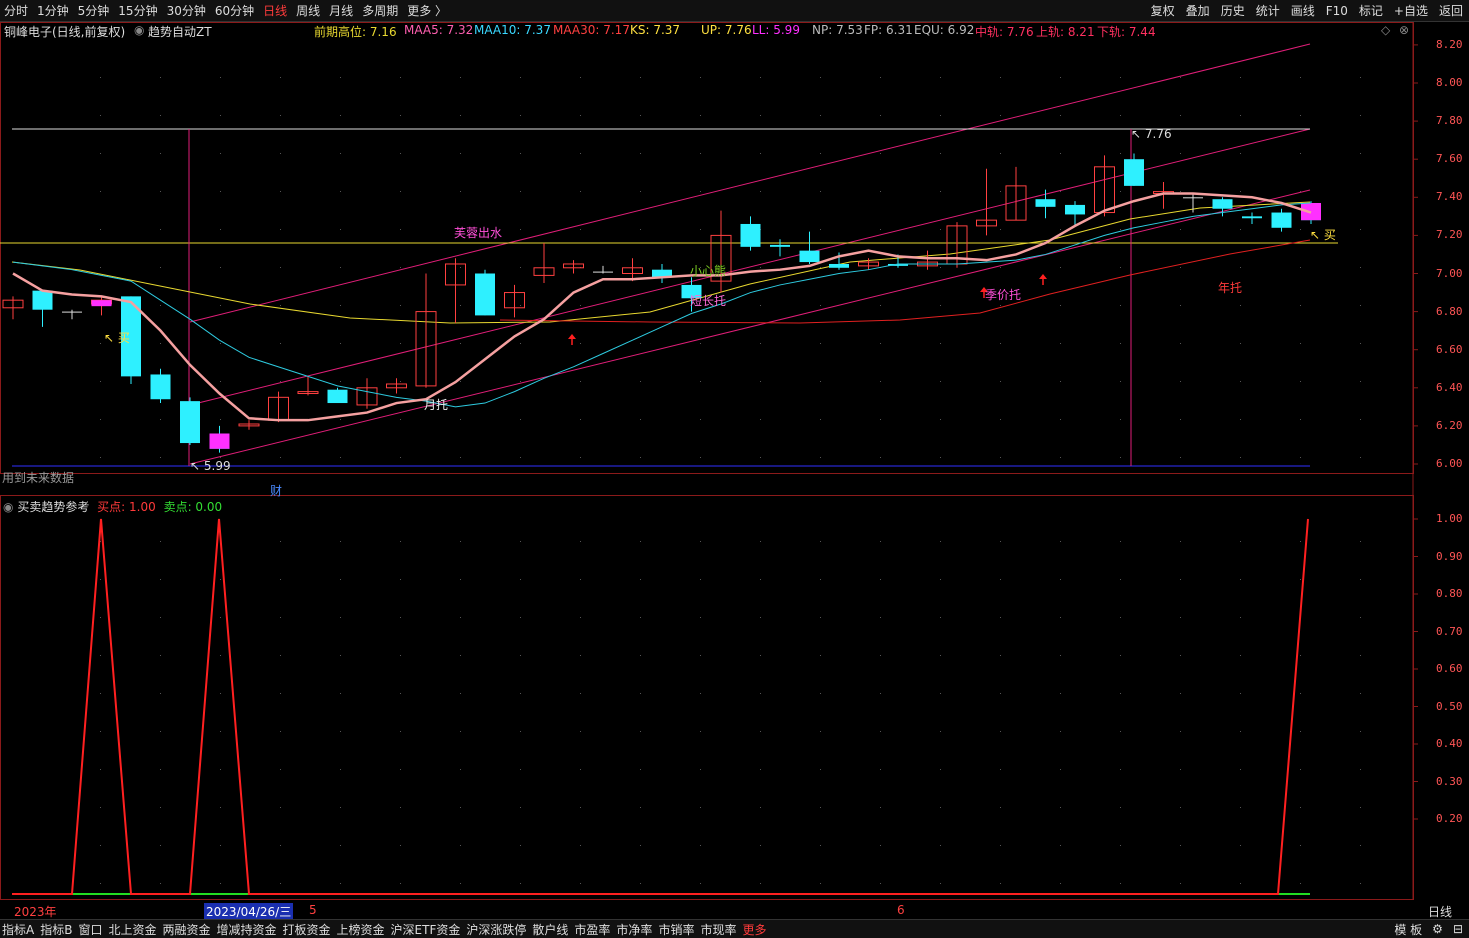 Image resolution: width=1469 pixels, height=938 pixels. What do you see at coordinates (1198, 10) in the screenshot?
I see `tool-button-1: 叠加` at bounding box center [1198, 10].